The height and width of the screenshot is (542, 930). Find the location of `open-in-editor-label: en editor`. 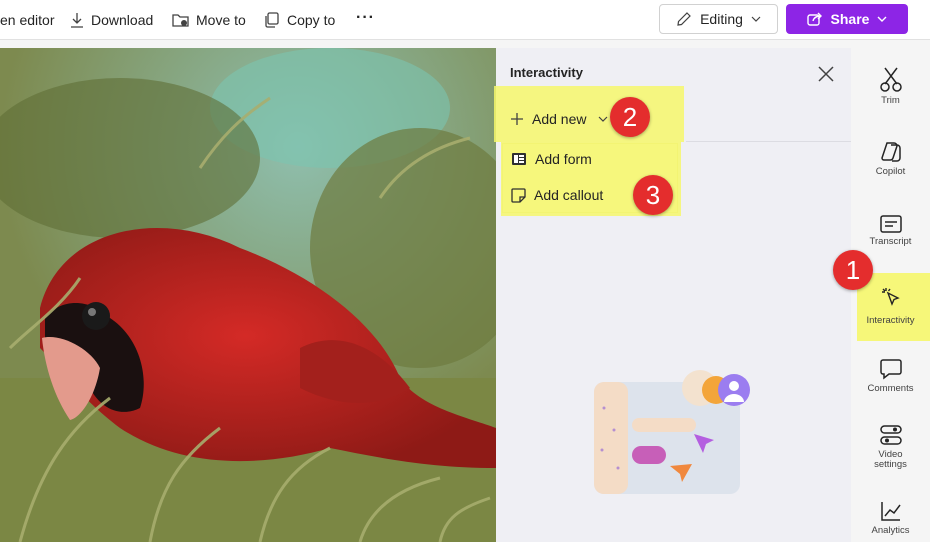

open-in-editor-label: en editor is located at coordinates (27, 20).